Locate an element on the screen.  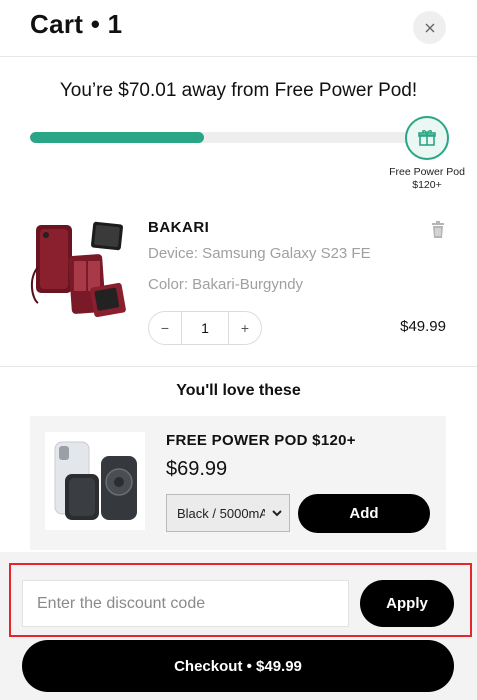
product-price: $49.99 is located at coordinates (423, 326).